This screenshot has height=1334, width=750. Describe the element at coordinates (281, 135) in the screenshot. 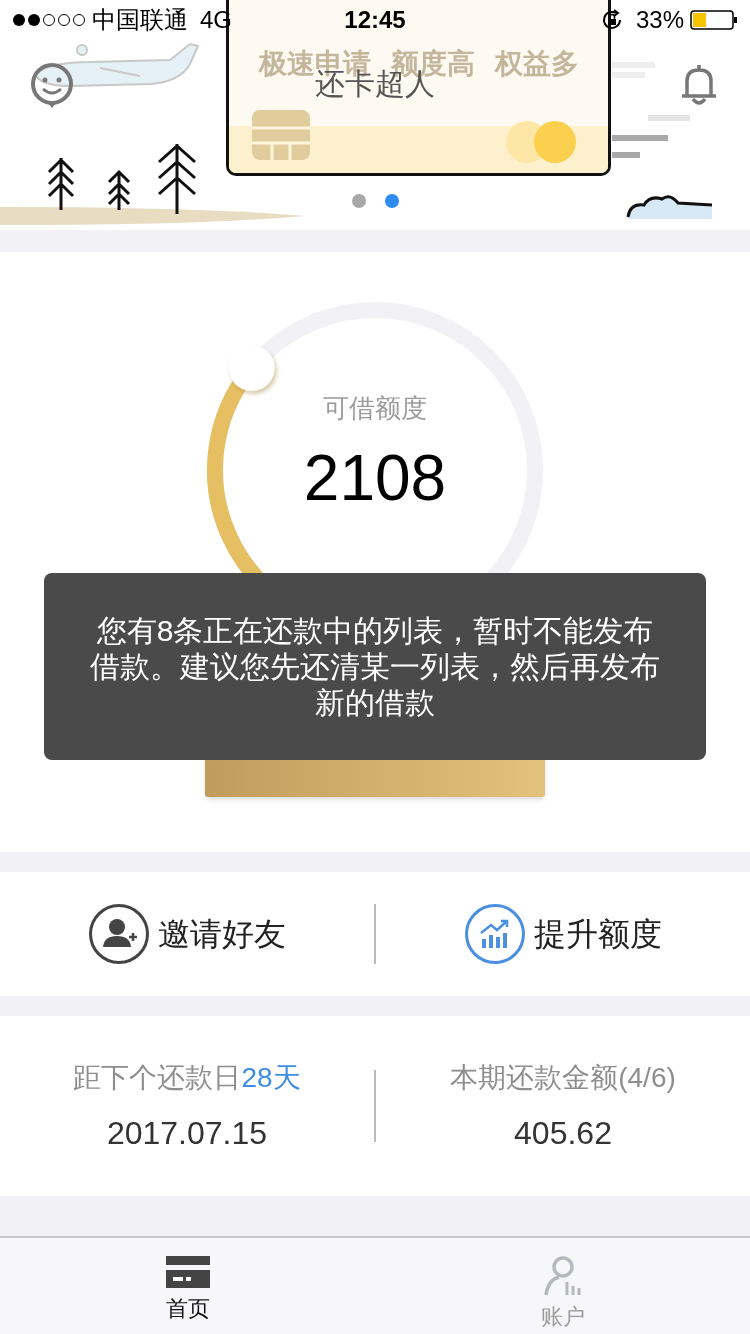

I see `card-chip-icon` at that location.